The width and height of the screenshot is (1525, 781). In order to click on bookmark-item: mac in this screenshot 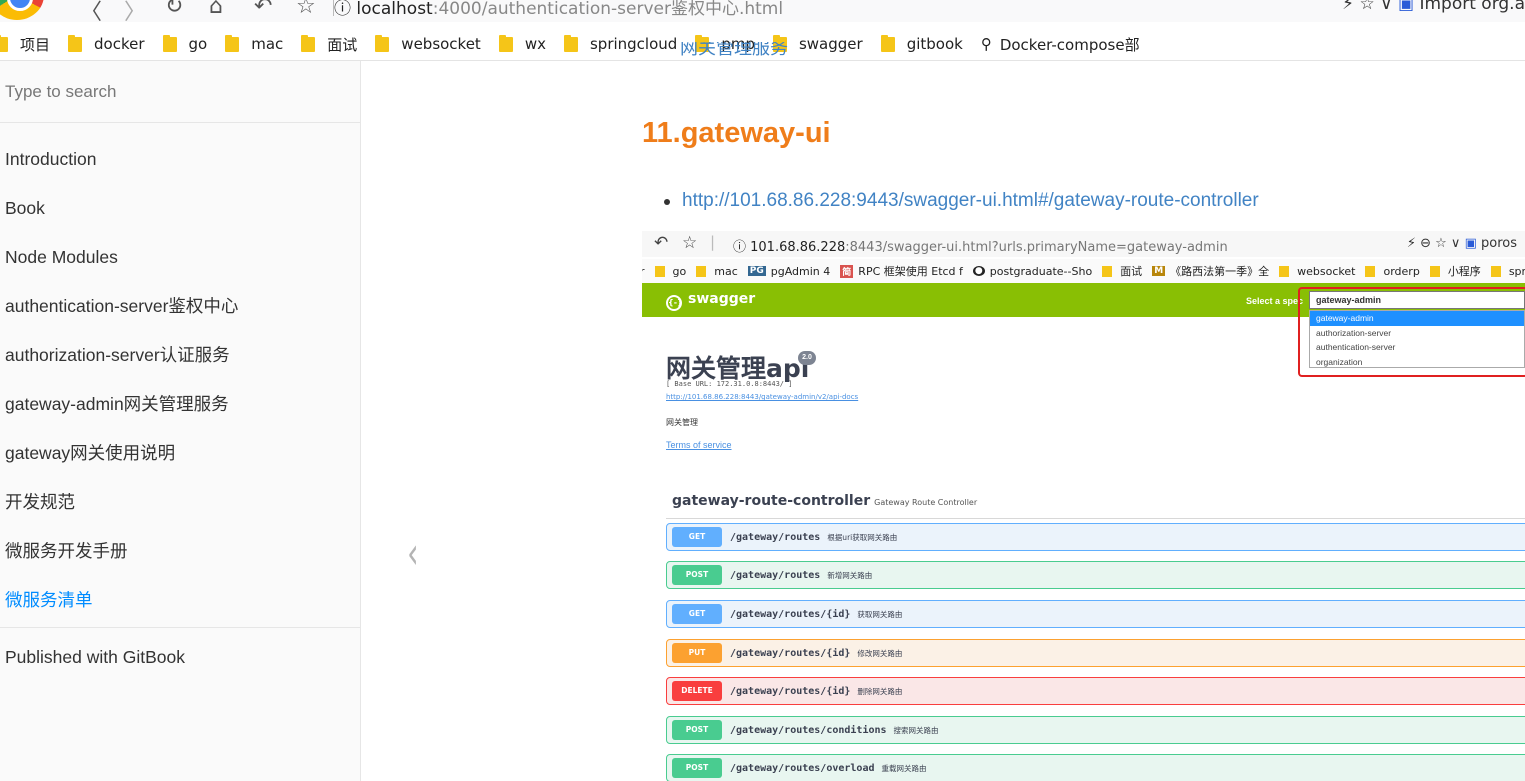, I will do `click(254, 43)`.